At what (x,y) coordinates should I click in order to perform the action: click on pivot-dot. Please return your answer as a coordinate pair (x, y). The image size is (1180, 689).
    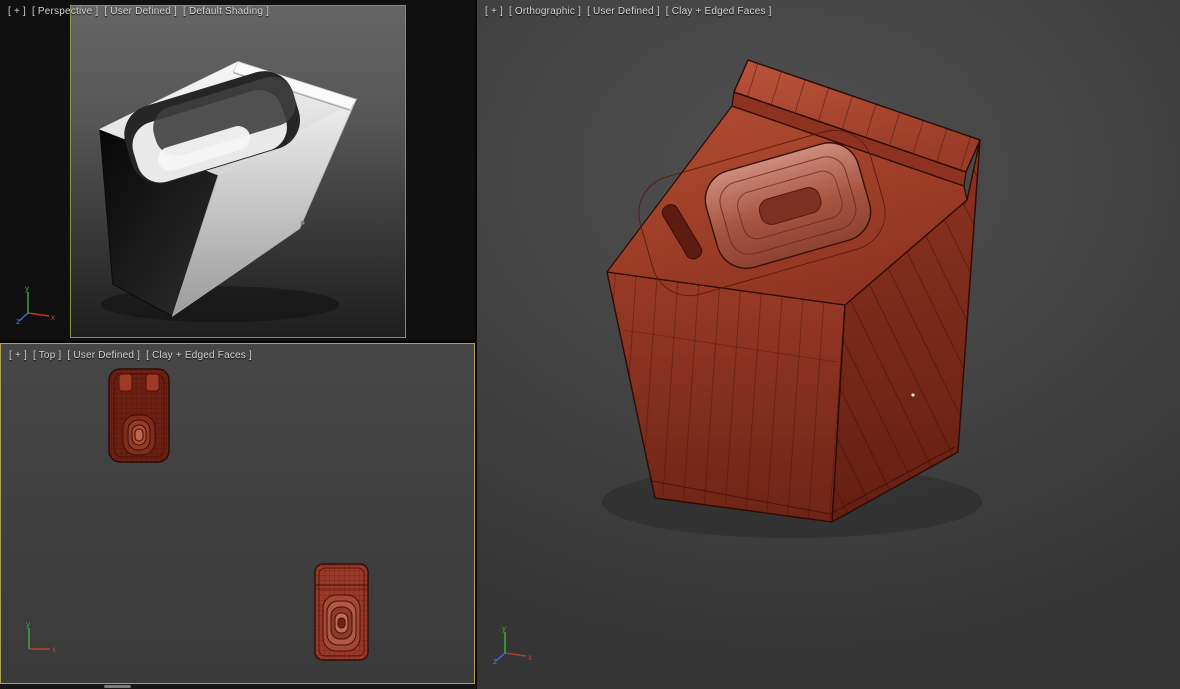
    Looking at the image, I should click on (913, 395).